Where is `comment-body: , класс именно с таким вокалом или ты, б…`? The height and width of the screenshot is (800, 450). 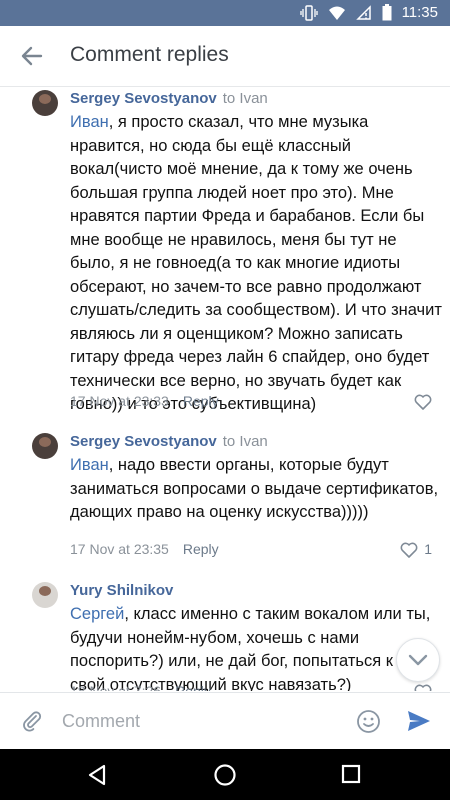 comment-body: , класс именно с таким вокалом или ты, б… is located at coordinates (250, 648).